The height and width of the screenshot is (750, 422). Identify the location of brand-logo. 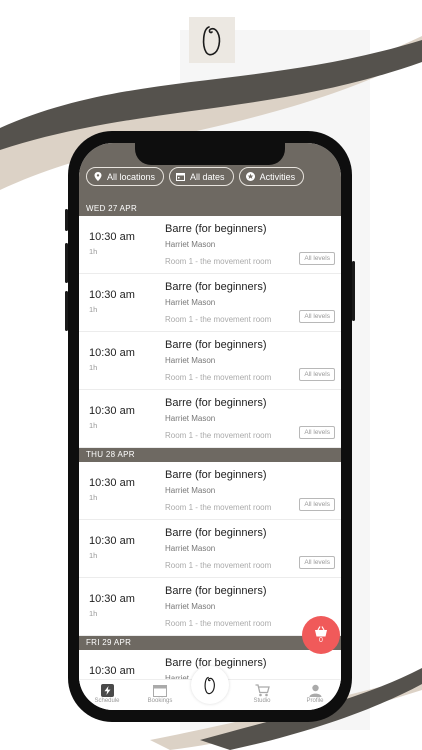
(212, 40).